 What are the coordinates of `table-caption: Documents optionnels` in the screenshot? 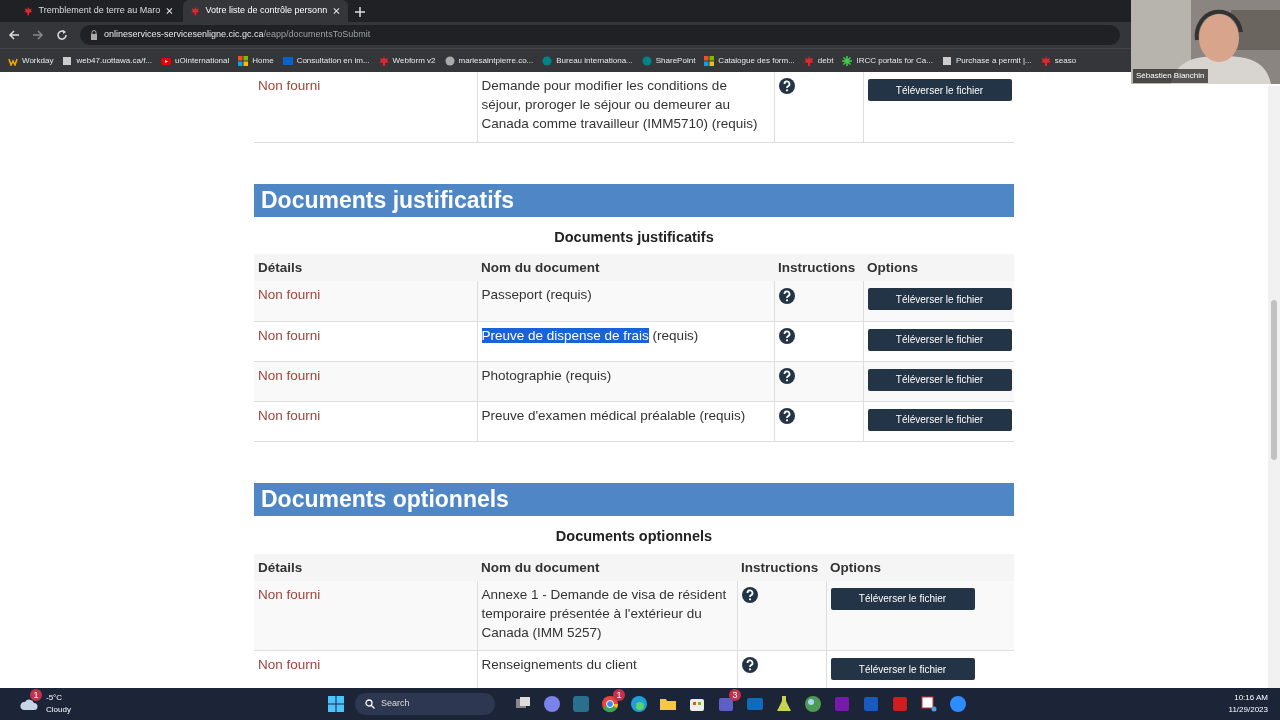 It's located at (634, 536).